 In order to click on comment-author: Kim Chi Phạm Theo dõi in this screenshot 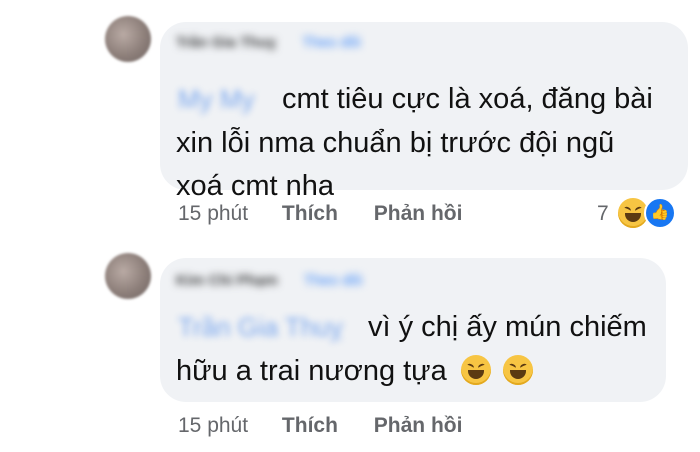, I will do `click(269, 280)`.